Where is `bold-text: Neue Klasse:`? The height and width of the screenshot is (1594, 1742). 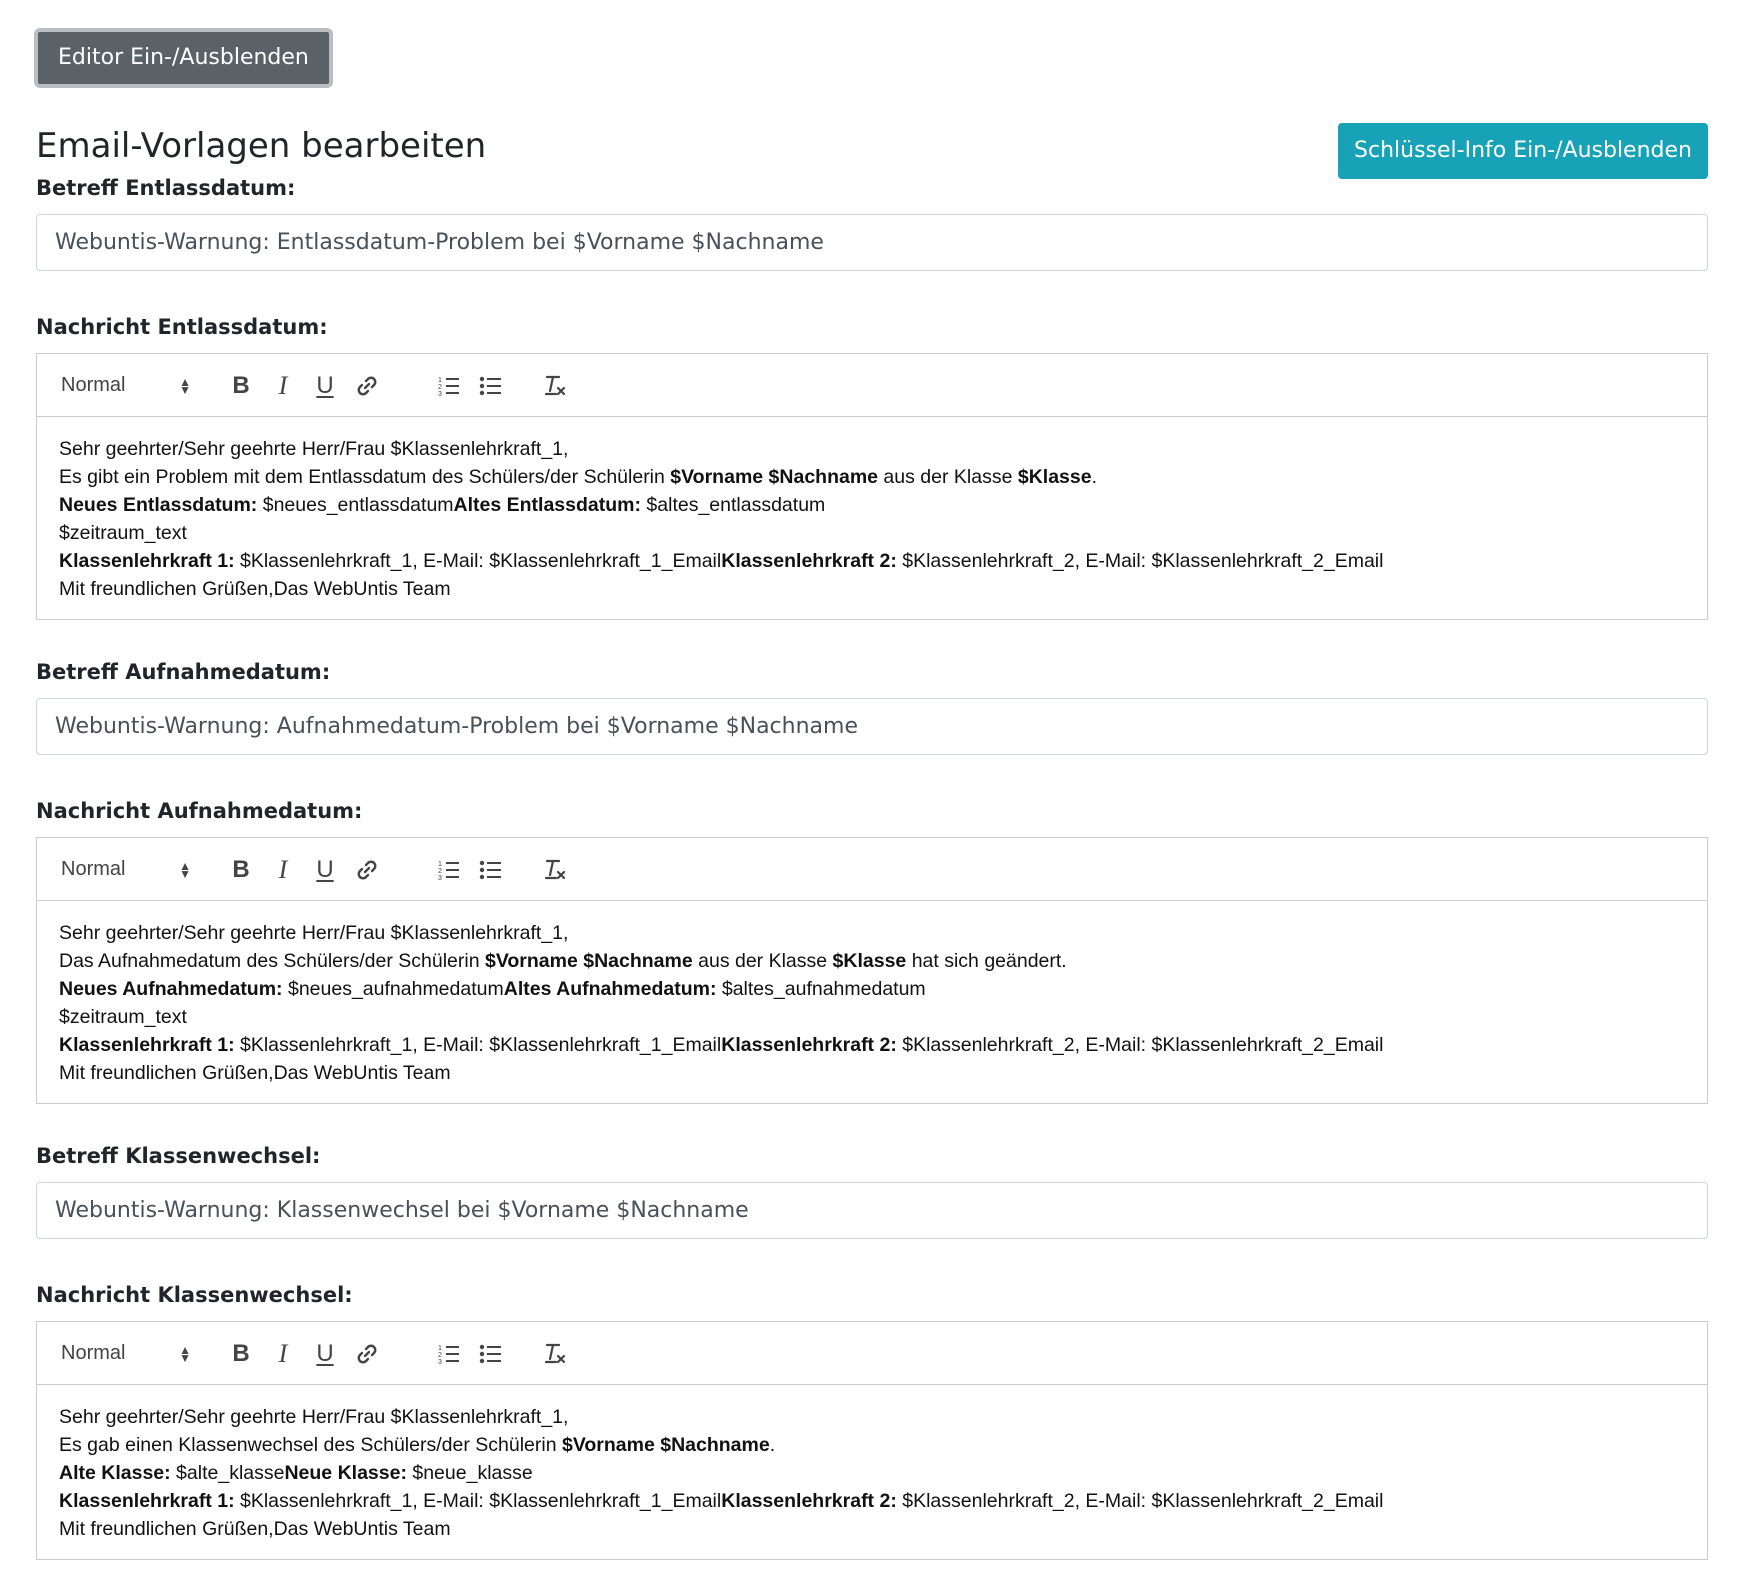
bold-text: Neue Klasse: is located at coordinates (345, 1473).